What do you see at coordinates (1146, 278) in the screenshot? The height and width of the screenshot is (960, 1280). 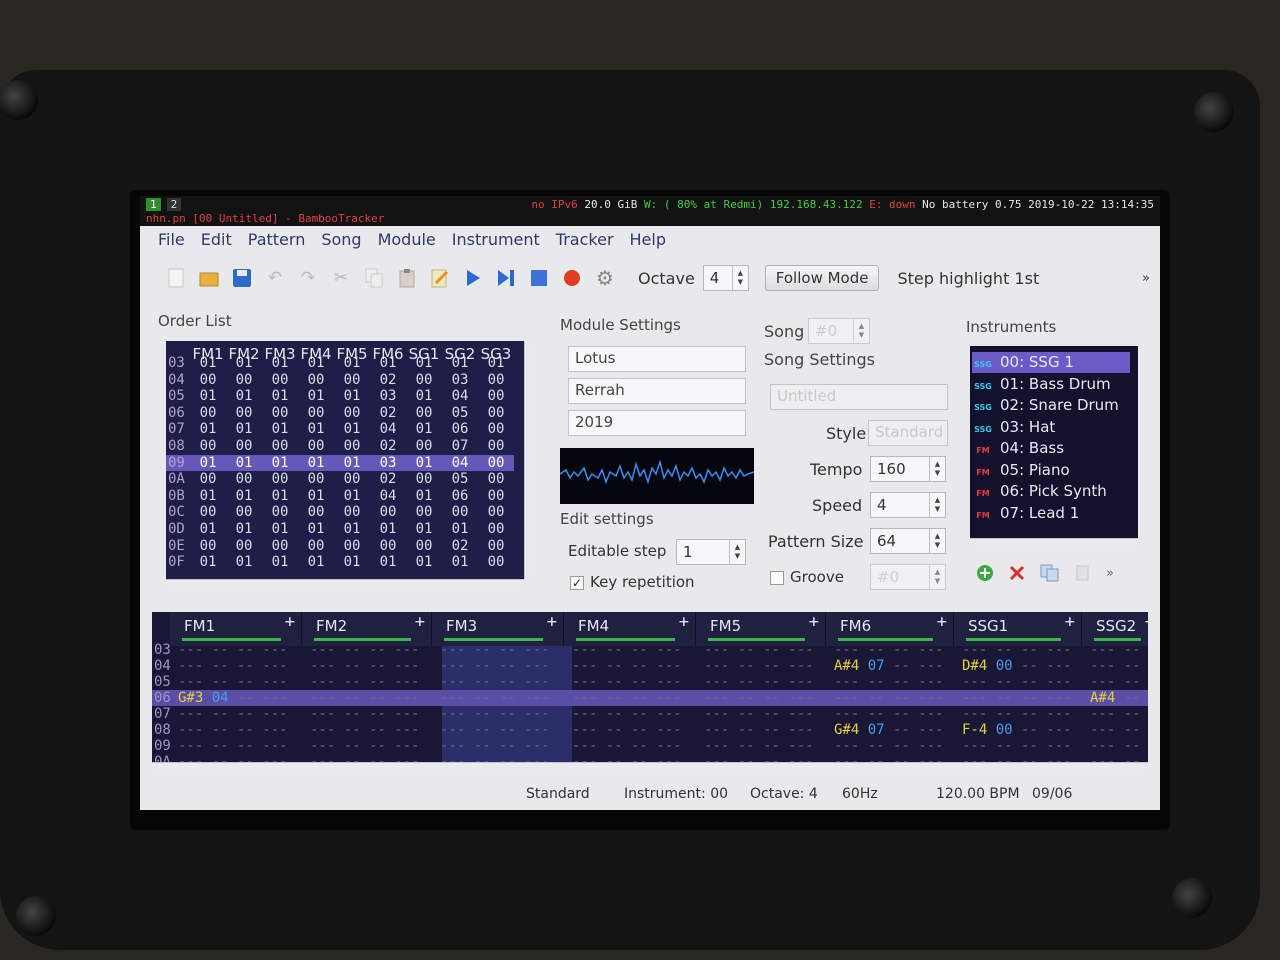 I see `toolbar-overflow-icon: »` at bounding box center [1146, 278].